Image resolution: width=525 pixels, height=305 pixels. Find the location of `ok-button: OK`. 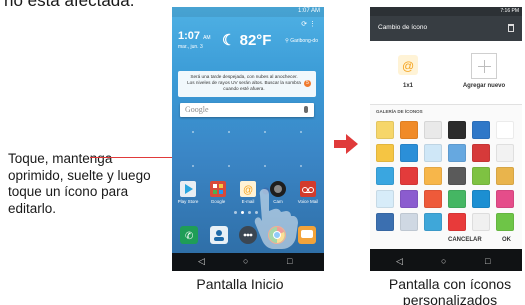

ok-button: OK is located at coordinates (506, 240).